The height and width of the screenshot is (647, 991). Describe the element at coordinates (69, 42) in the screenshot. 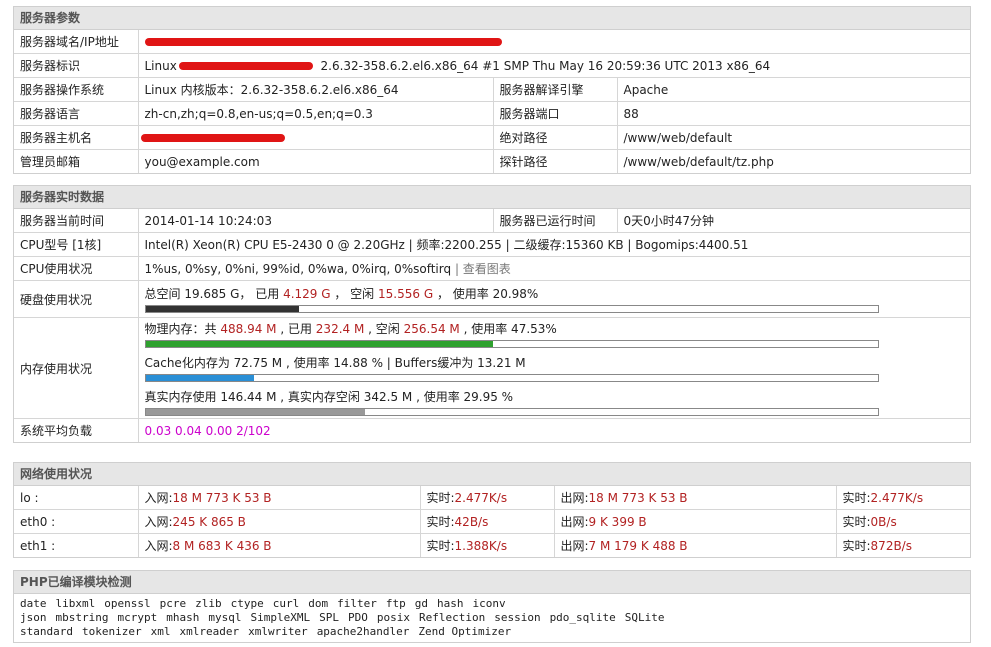

I see `domain-label: 服务器域名/IP地址` at that location.